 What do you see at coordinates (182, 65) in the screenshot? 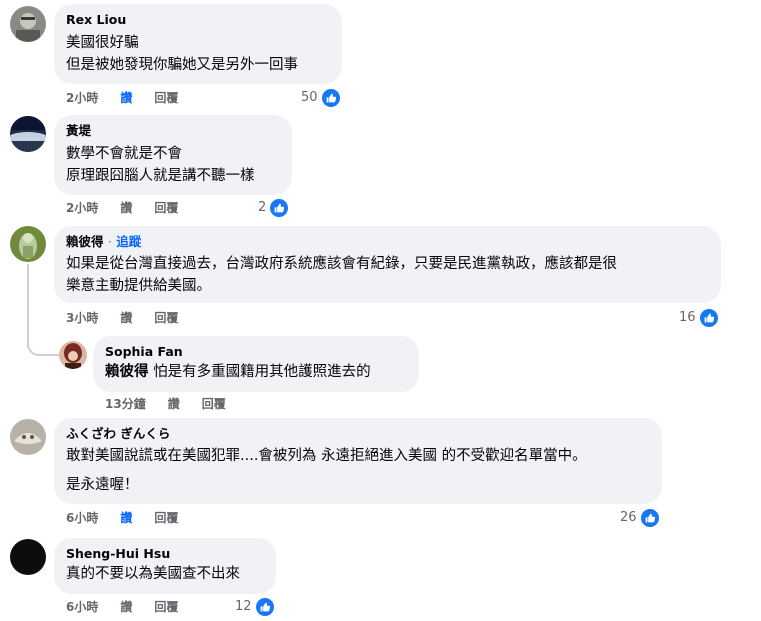
I see `comment-text: 但是被她發現你騙她又是另外一回事` at bounding box center [182, 65].